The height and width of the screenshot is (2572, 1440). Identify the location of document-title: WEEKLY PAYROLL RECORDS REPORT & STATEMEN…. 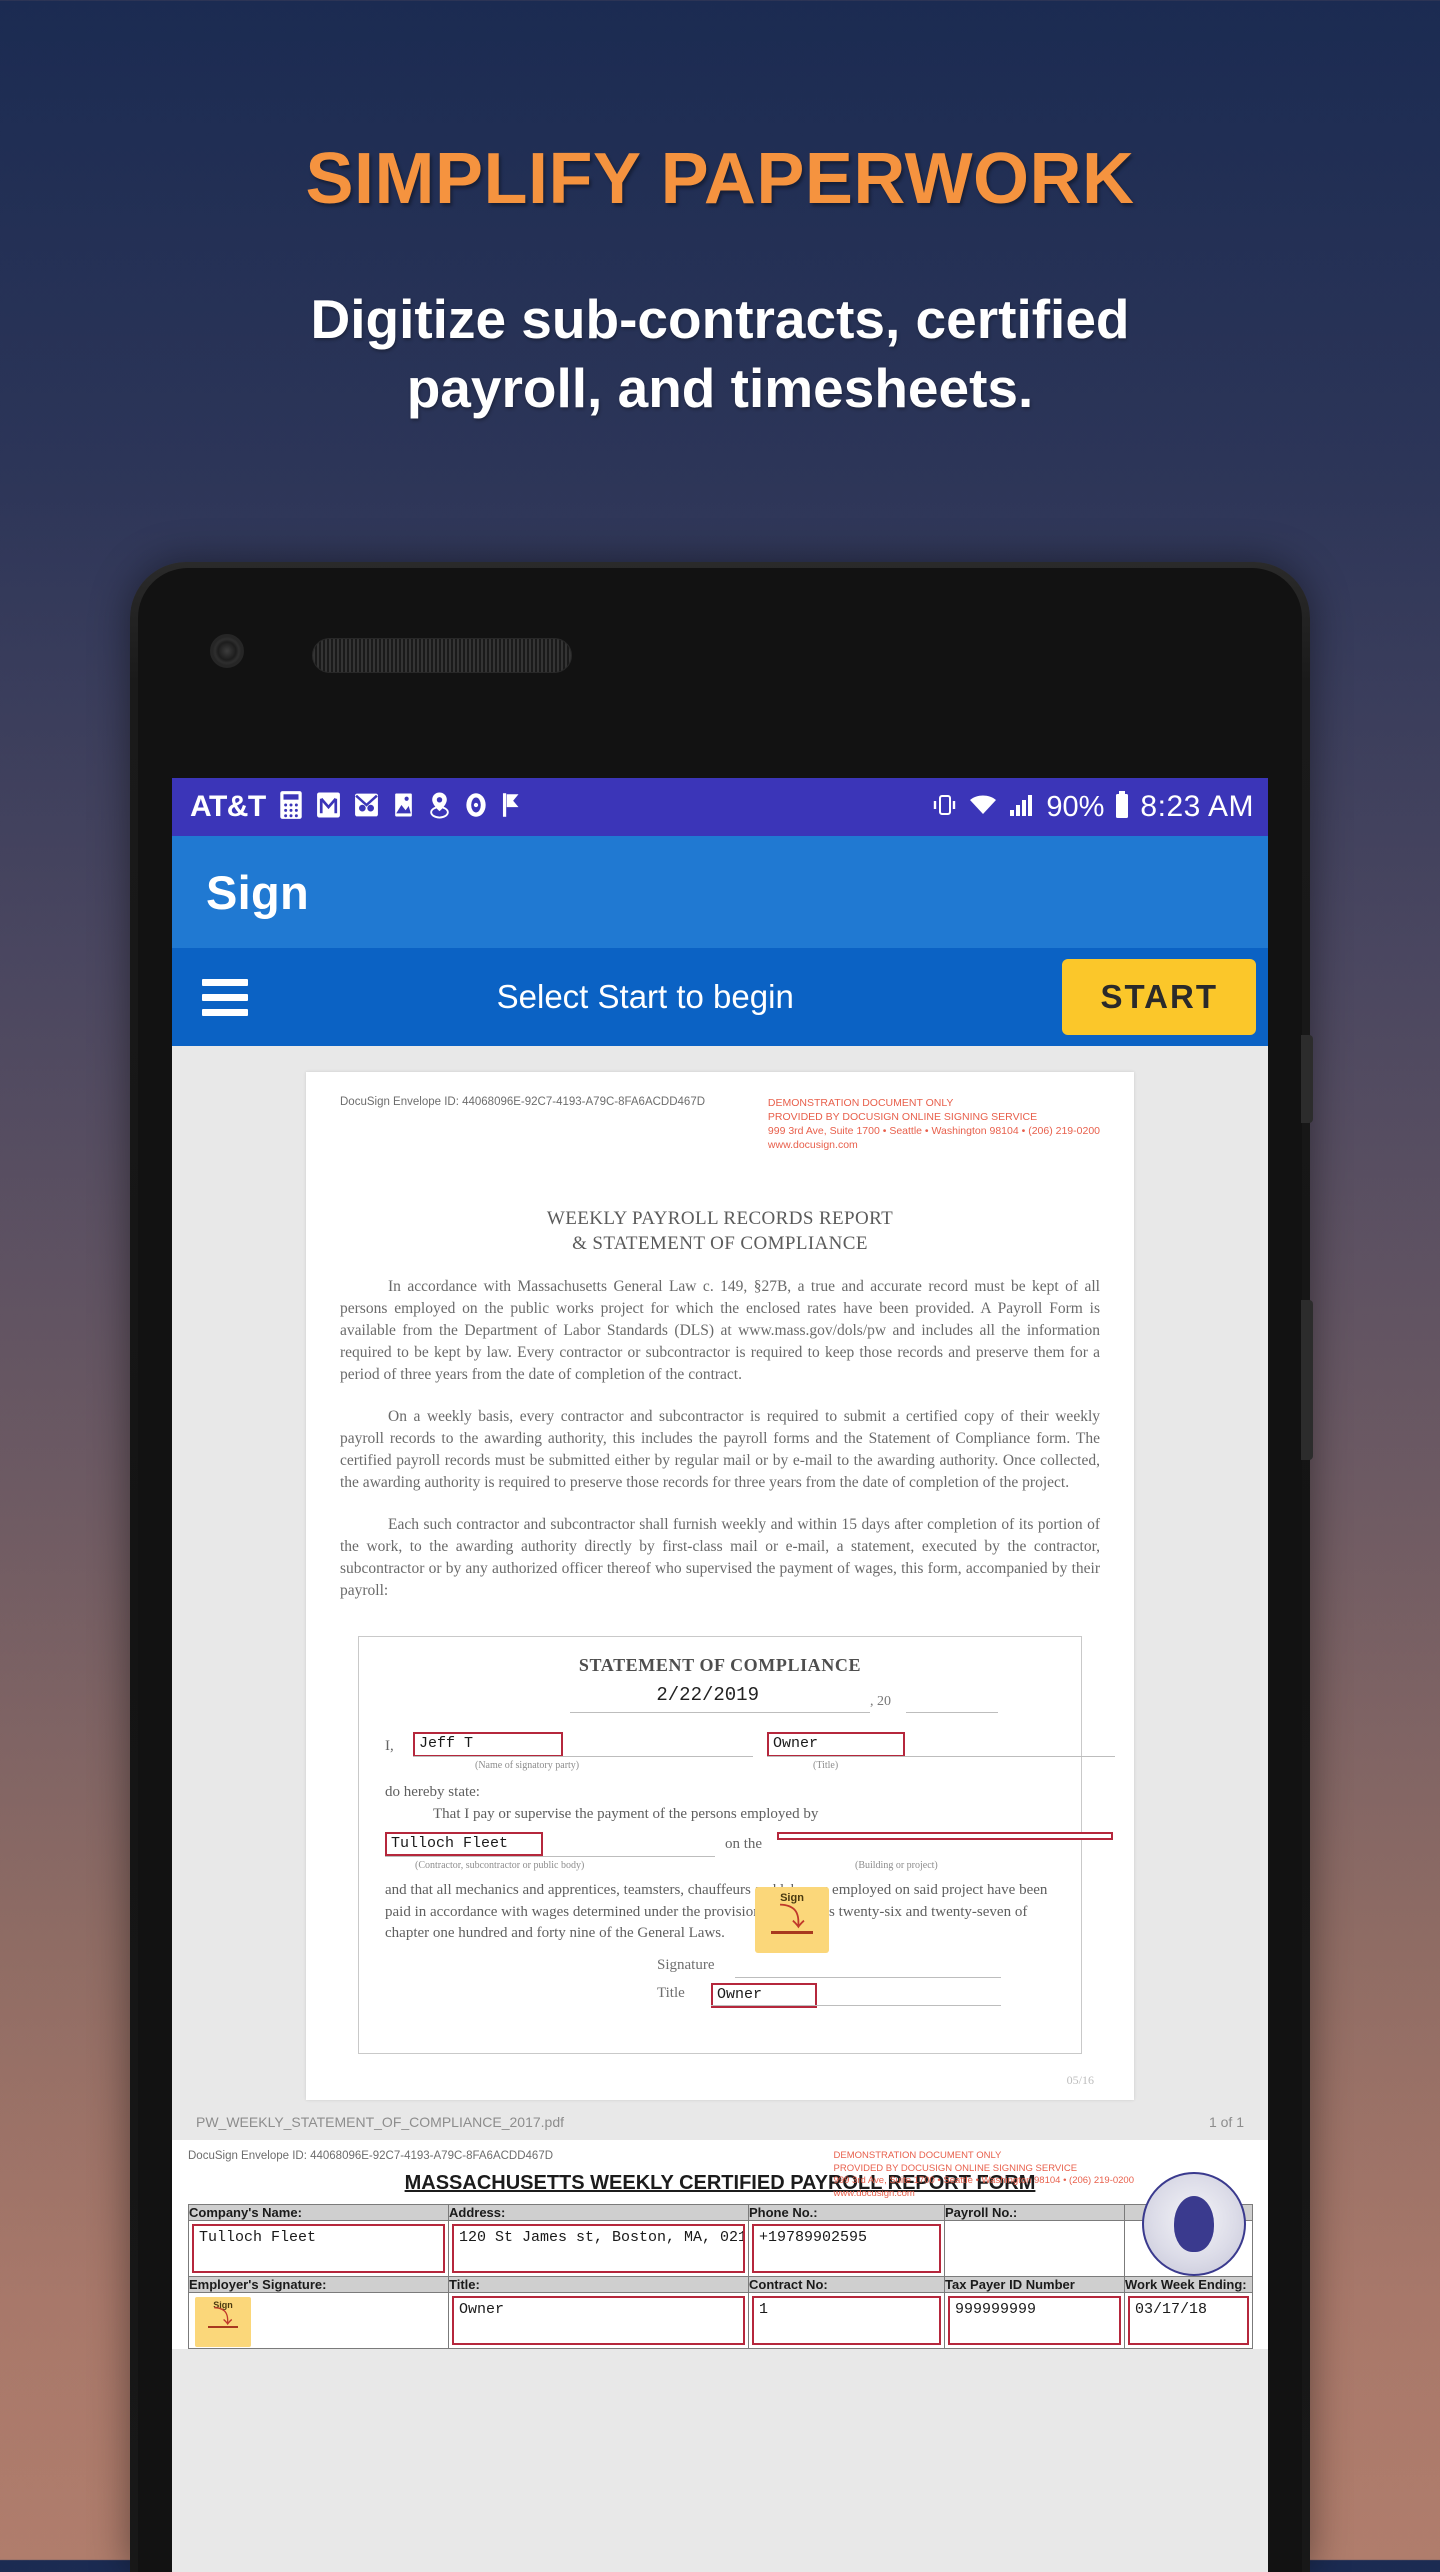
(720, 1231).